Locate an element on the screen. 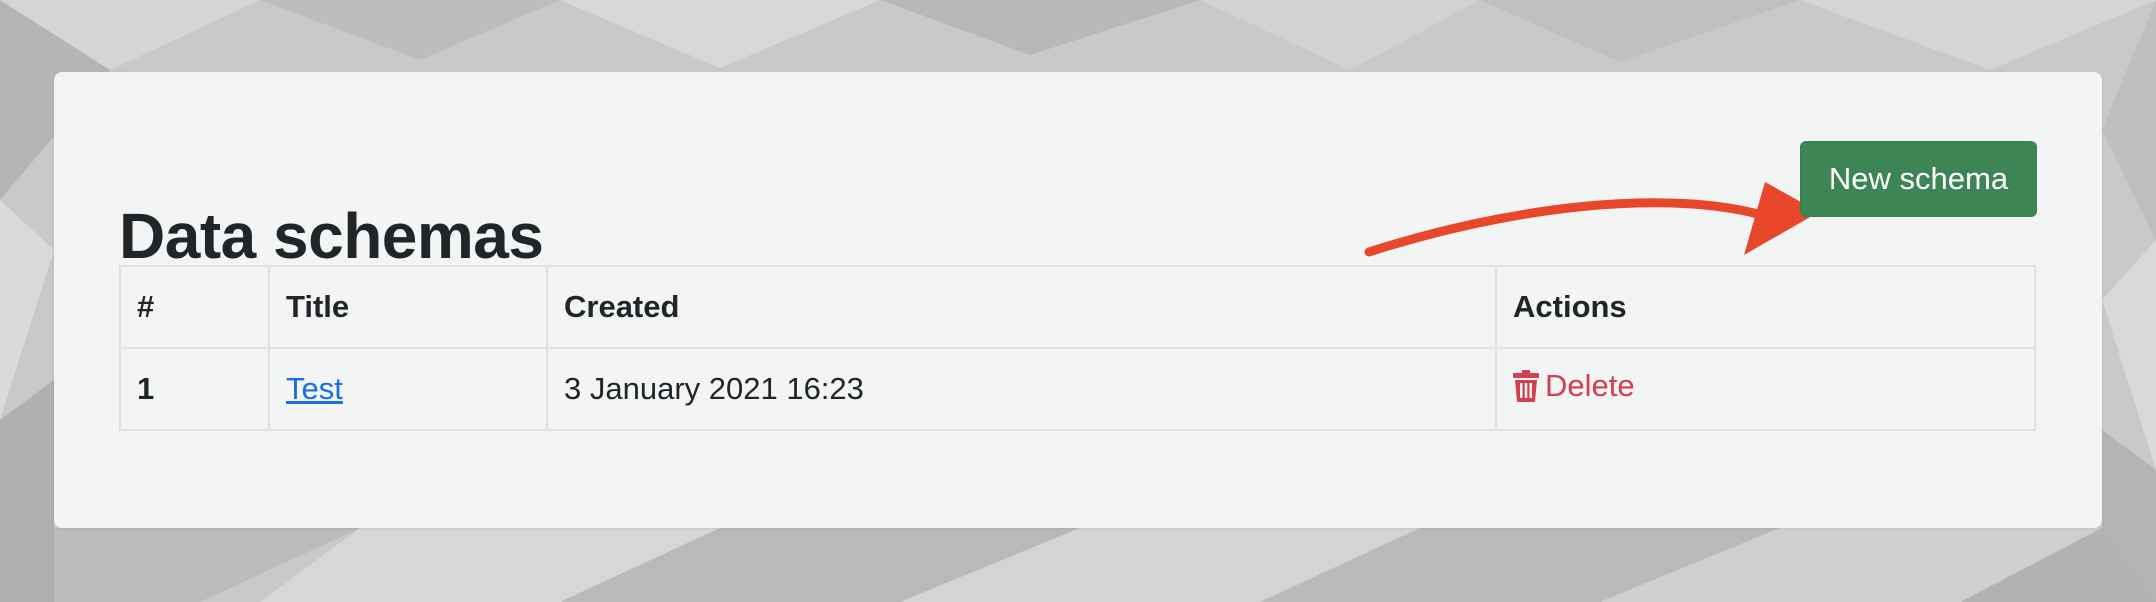 The height and width of the screenshot is (602, 2156). delete-button: Delete is located at coordinates (1574, 386).